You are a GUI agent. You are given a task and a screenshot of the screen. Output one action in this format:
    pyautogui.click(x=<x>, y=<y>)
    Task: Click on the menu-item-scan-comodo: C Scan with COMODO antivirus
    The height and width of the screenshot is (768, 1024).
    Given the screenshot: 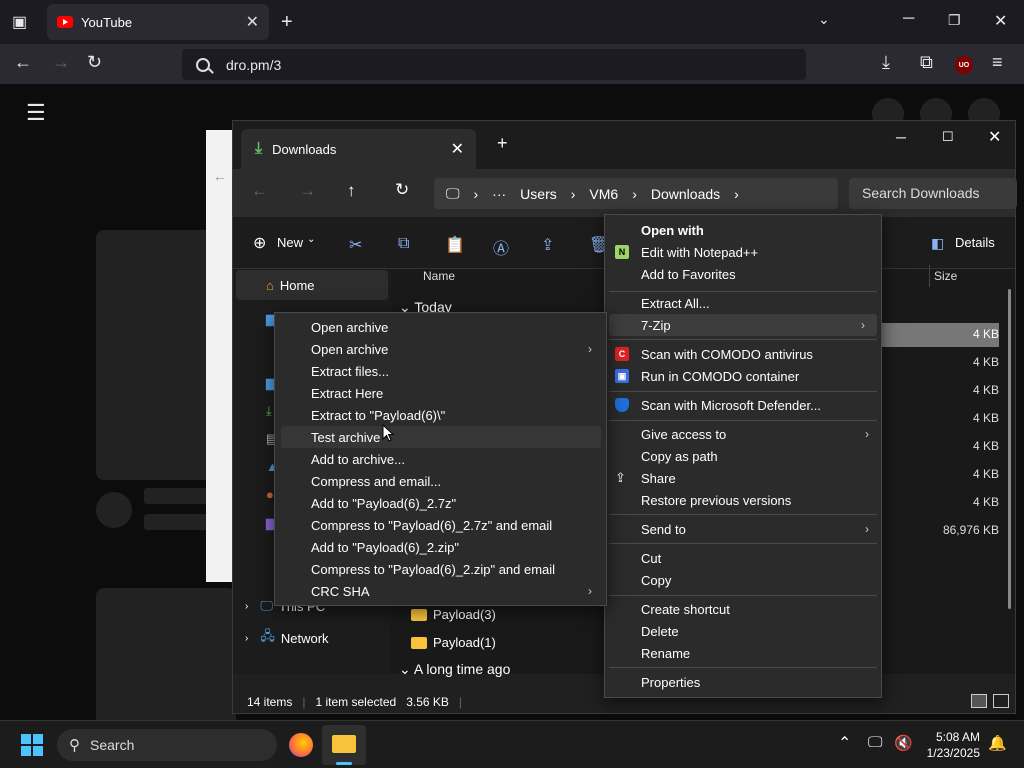 What is the action you would take?
    pyautogui.click(x=743, y=354)
    